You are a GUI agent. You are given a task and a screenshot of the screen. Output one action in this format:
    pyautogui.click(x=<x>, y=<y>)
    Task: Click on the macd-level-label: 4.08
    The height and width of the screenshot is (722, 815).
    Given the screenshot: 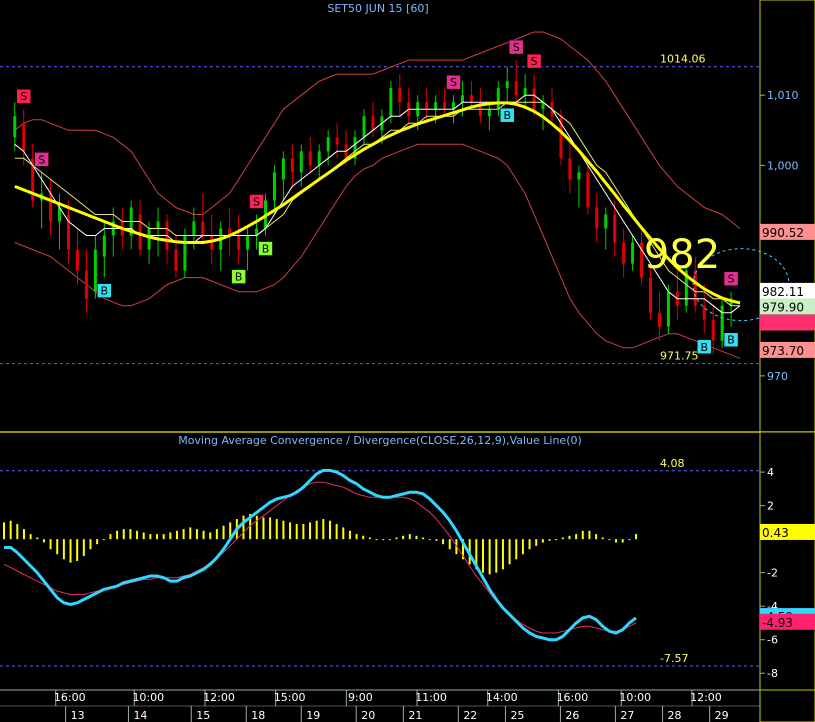 What is the action you would take?
    pyautogui.click(x=672, y=463)
    